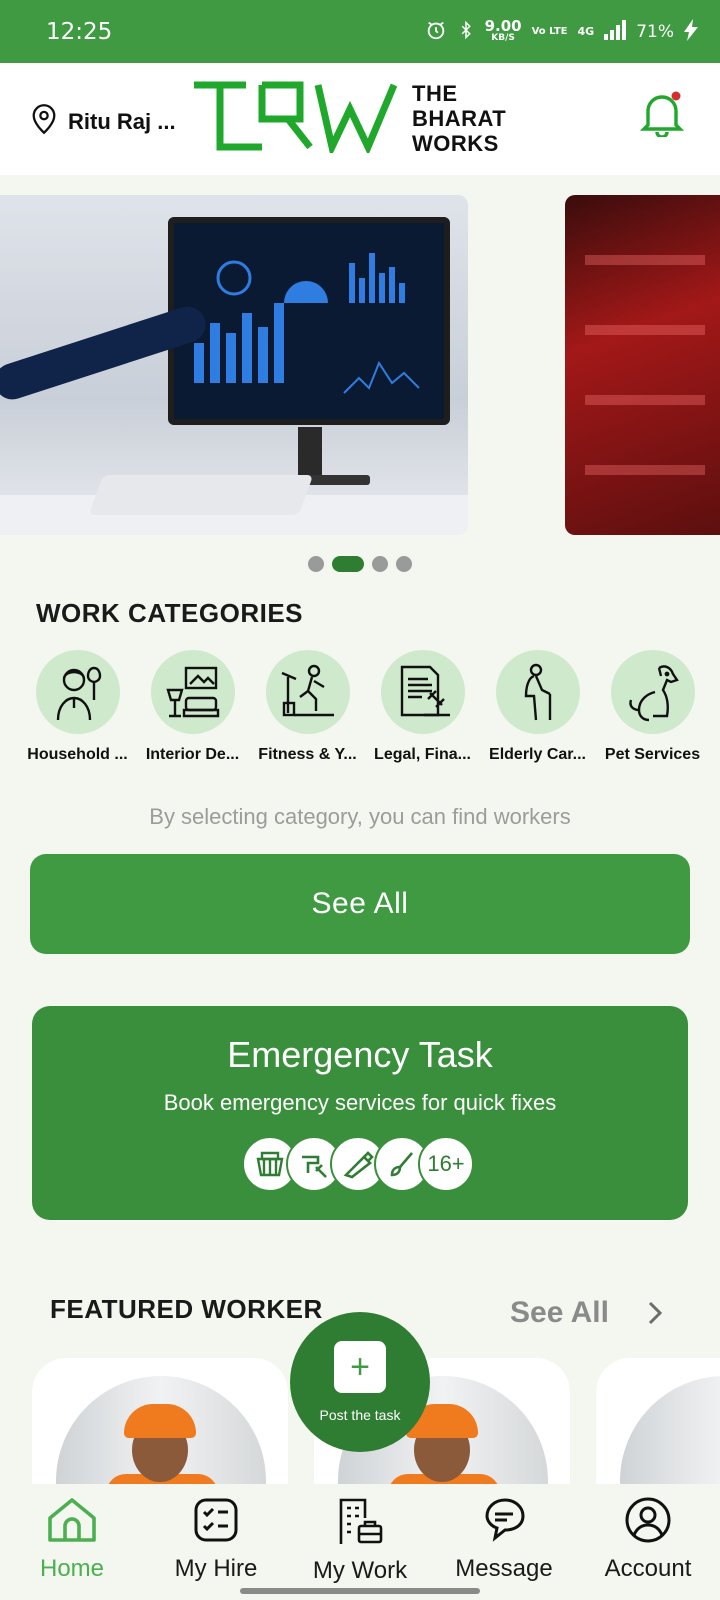 This screenshot has width=720, height=1600. I want to click on network-speed: 9.00 KB/S, so click(503, 31).